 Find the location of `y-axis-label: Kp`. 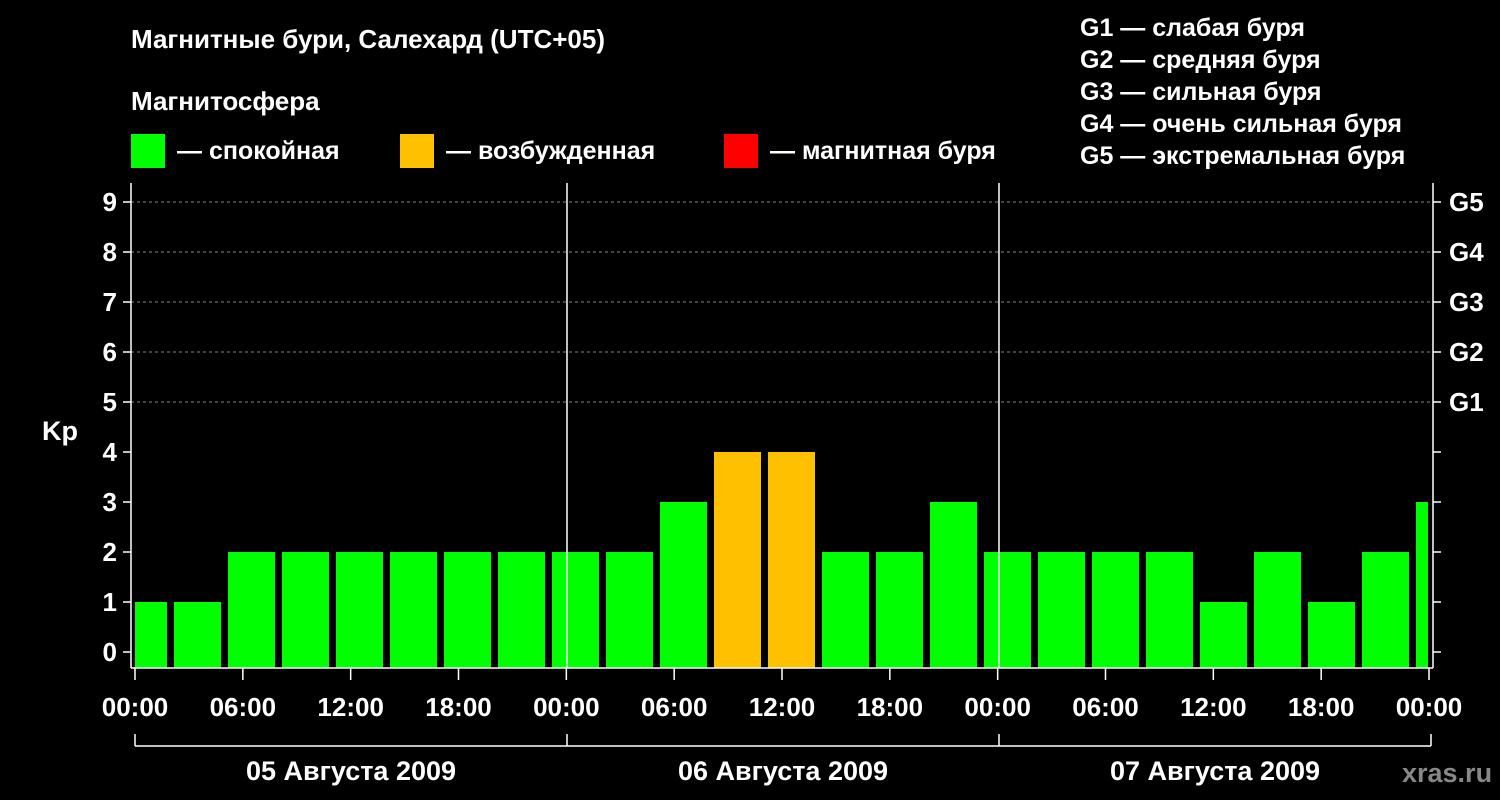

y-axis-label: Kp is located at coordinates (60, 431).